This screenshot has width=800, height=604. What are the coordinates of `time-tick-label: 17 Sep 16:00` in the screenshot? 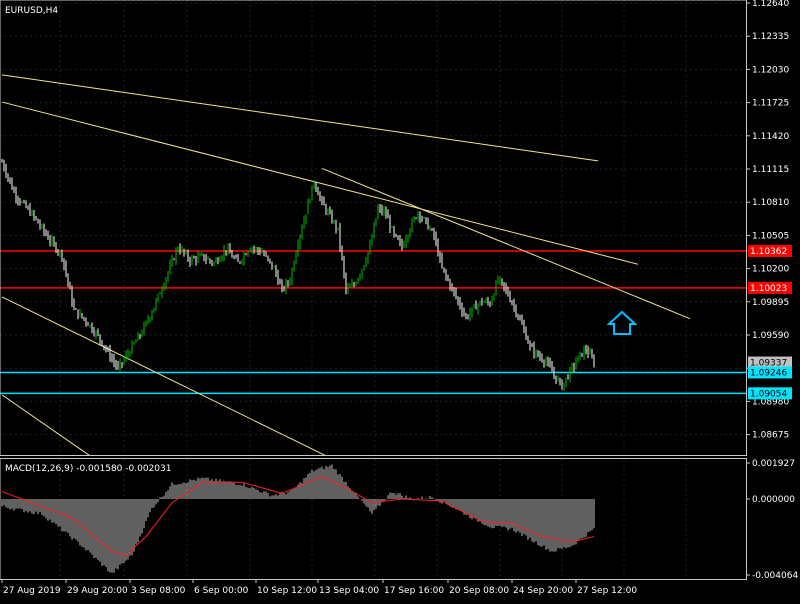 It's located at (414, 591).